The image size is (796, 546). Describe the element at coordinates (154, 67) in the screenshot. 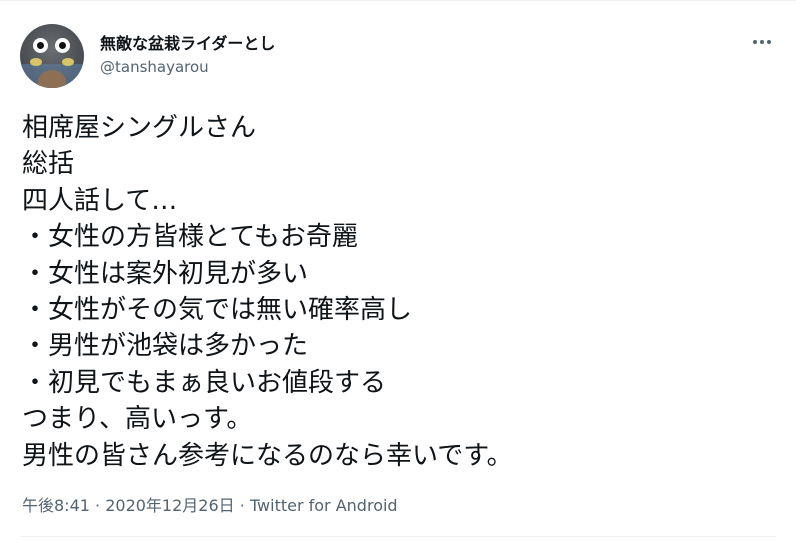

I see `author-handle: @tanshayarou` at that location.